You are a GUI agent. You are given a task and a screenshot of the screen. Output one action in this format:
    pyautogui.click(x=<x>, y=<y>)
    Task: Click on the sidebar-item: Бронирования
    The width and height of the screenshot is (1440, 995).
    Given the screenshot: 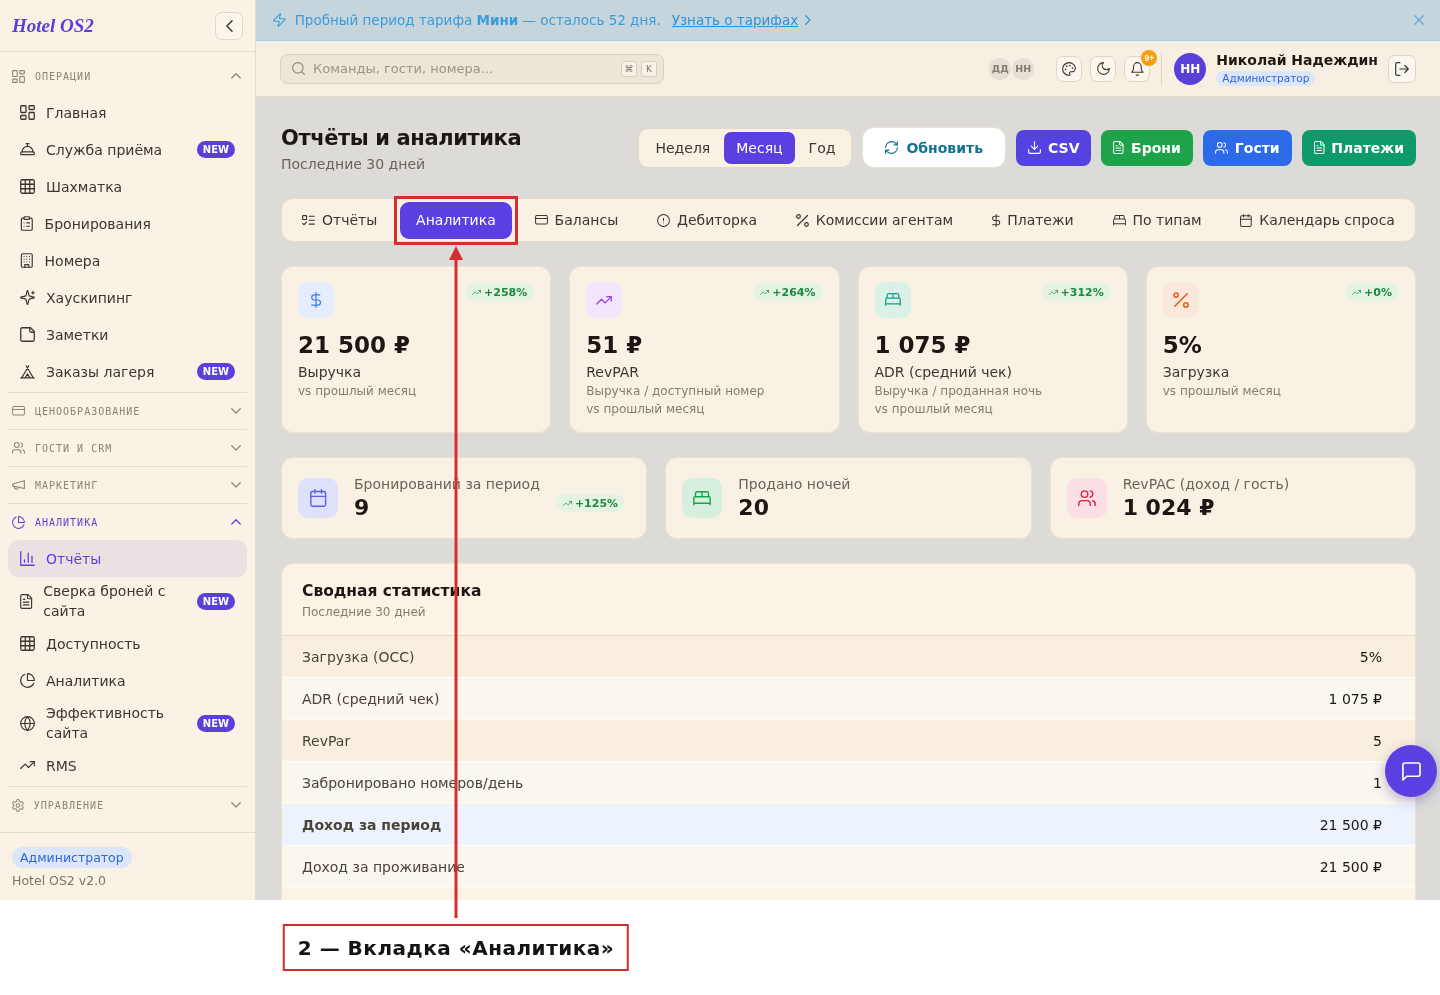 What is the action you would take?
    pyautogui.click(x=127, y=223)
    